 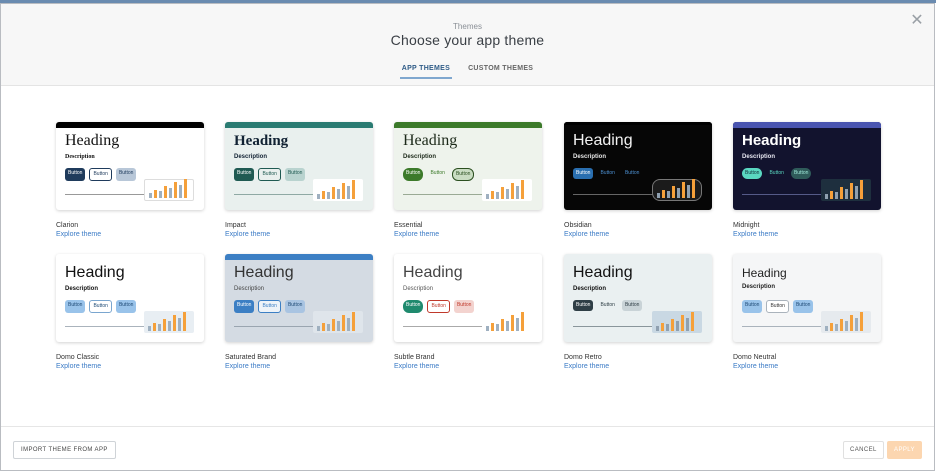 What do you see at coordinates (863, 450) in the screenshot?
I see `cancel-button: CANCEL` at bounding box center [863, 450].